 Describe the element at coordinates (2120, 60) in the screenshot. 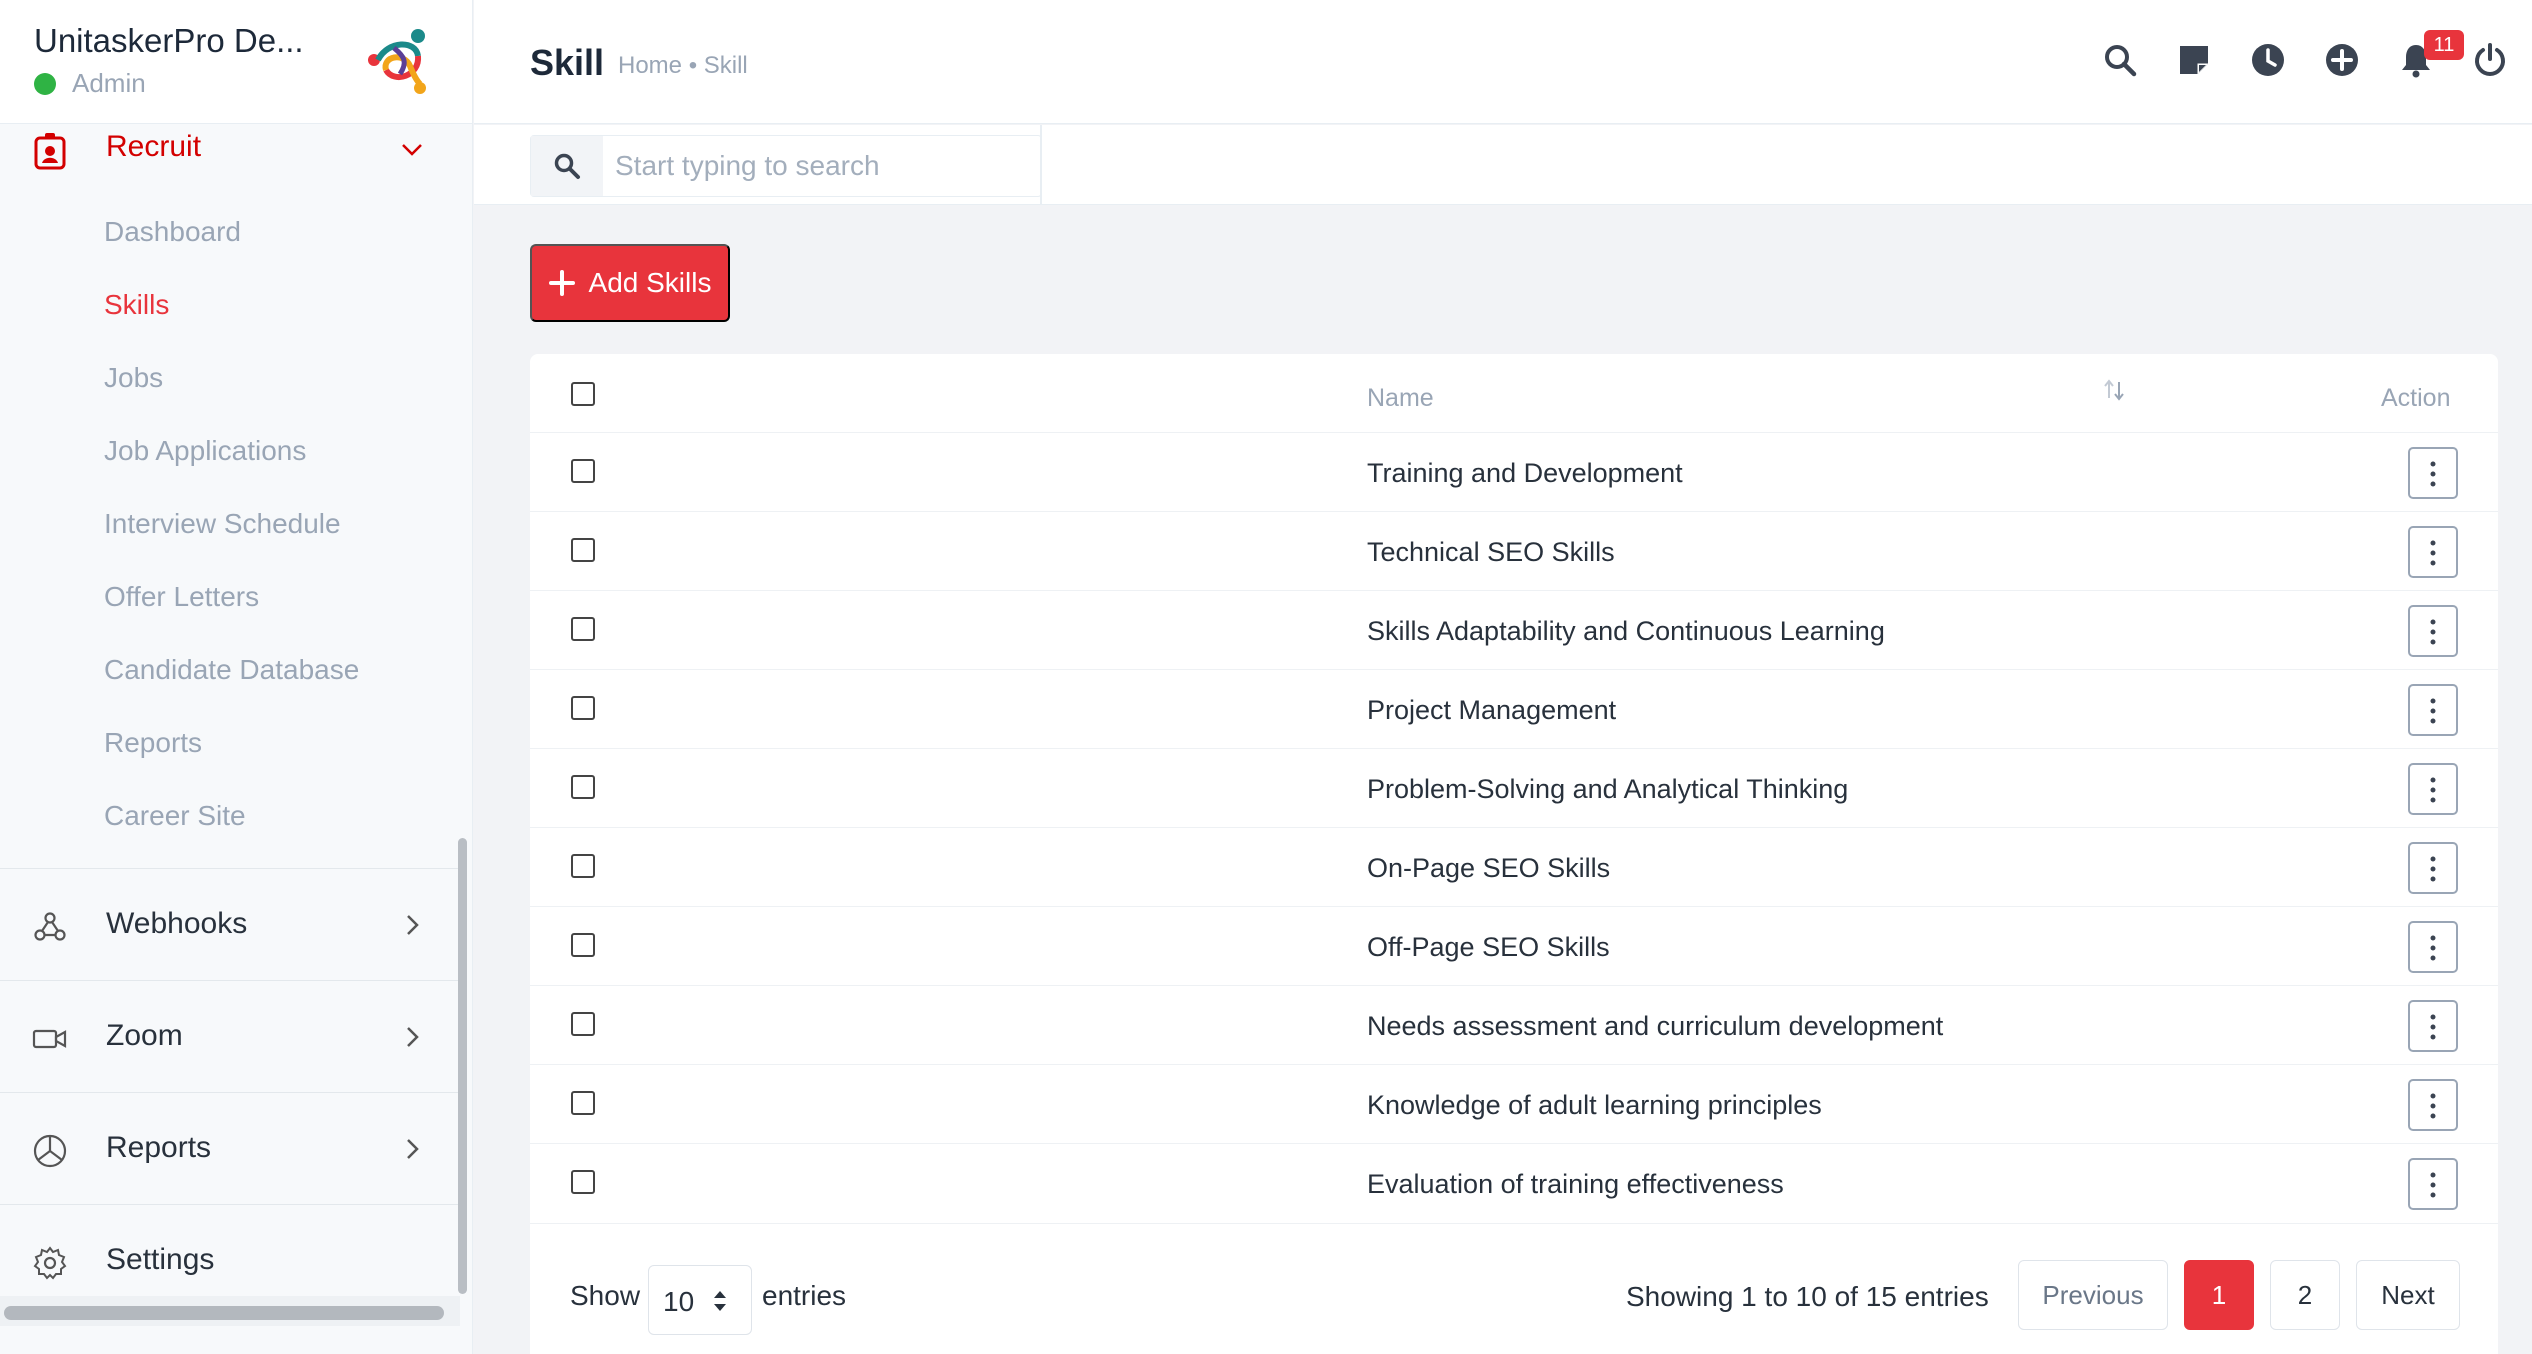

I see `search-icon` at that location.